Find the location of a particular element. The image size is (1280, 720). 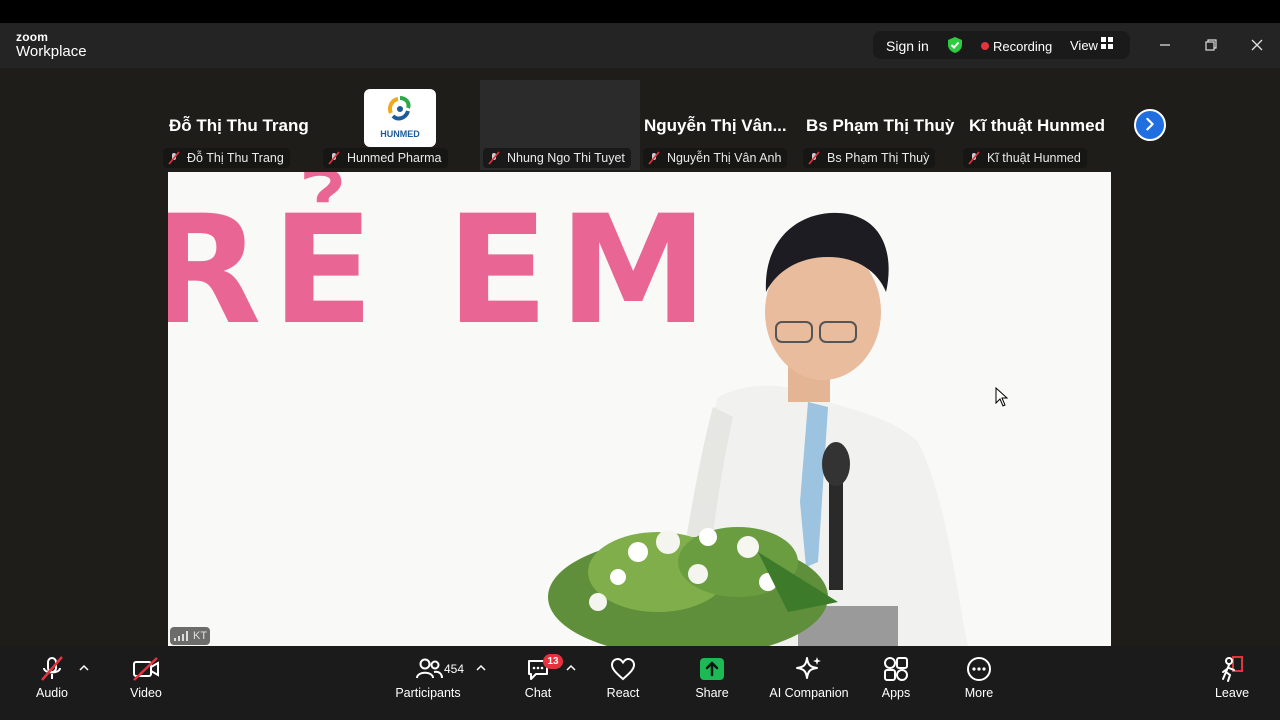

more-label: More is located at coordinates (979, 693).